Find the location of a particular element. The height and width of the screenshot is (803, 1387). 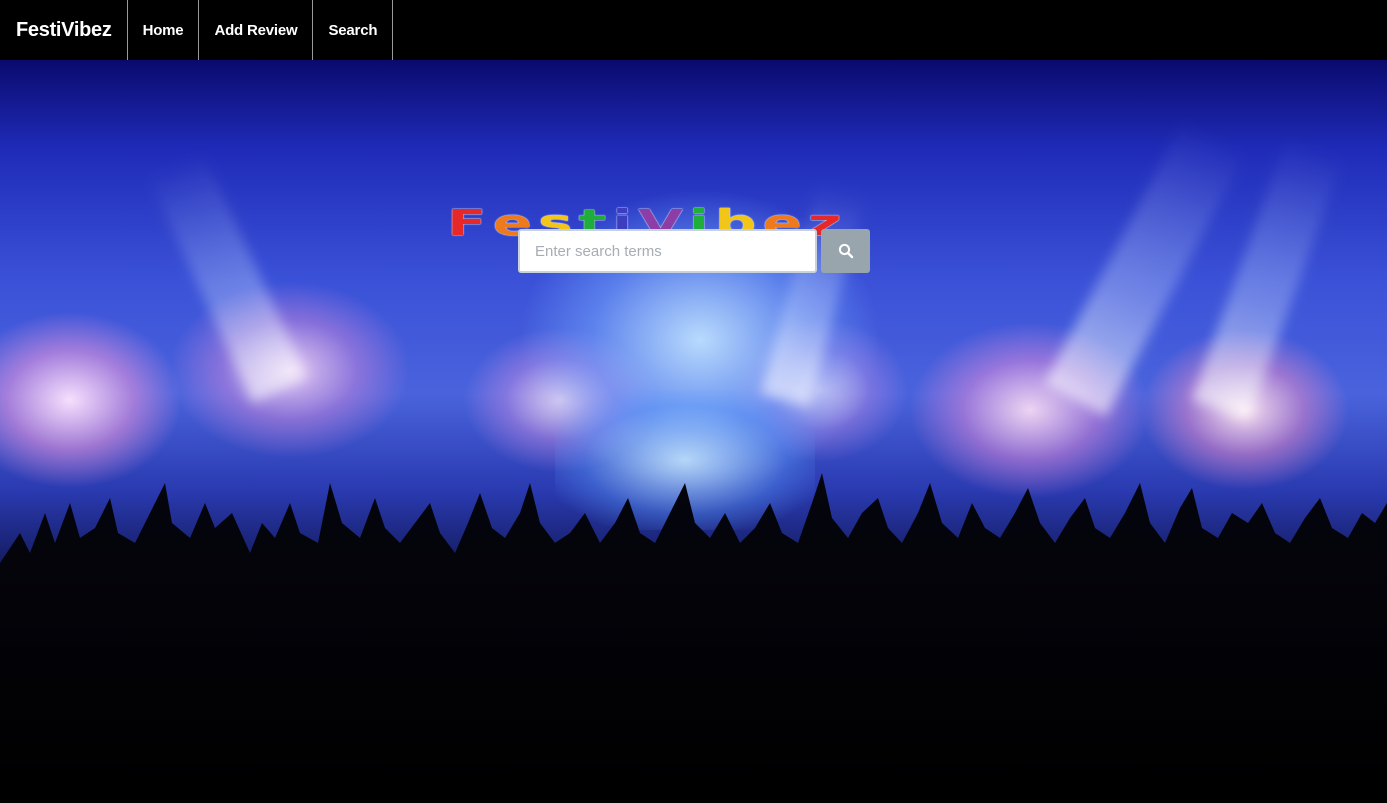

search-form is located at coordinates (694, 251).